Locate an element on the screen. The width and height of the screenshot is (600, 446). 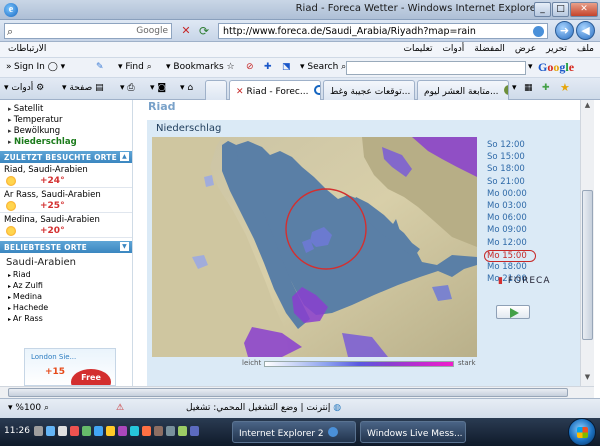
forward-button: ◀ is located at coordinates (585, 30).